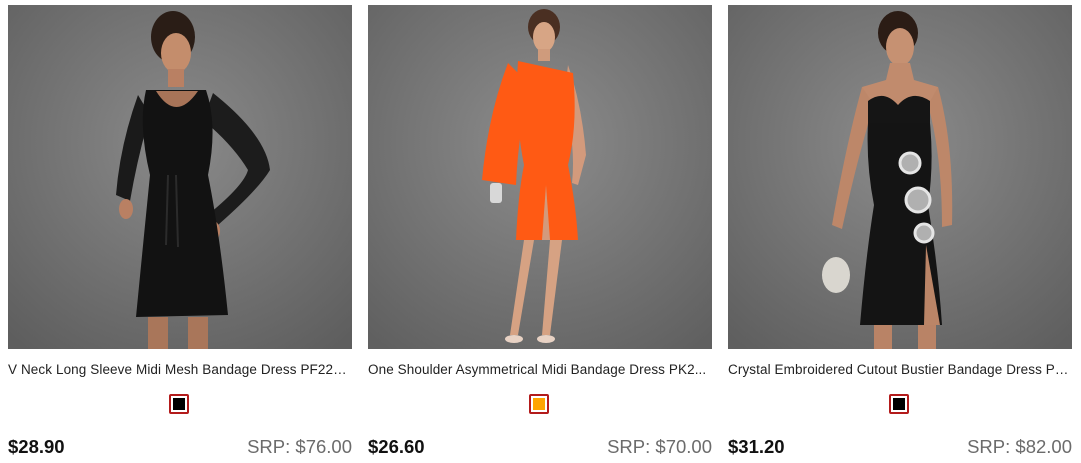  Describe the element at coordinates (756, 446) in the screenshot. I see `sale-price: $31.20` at that location.